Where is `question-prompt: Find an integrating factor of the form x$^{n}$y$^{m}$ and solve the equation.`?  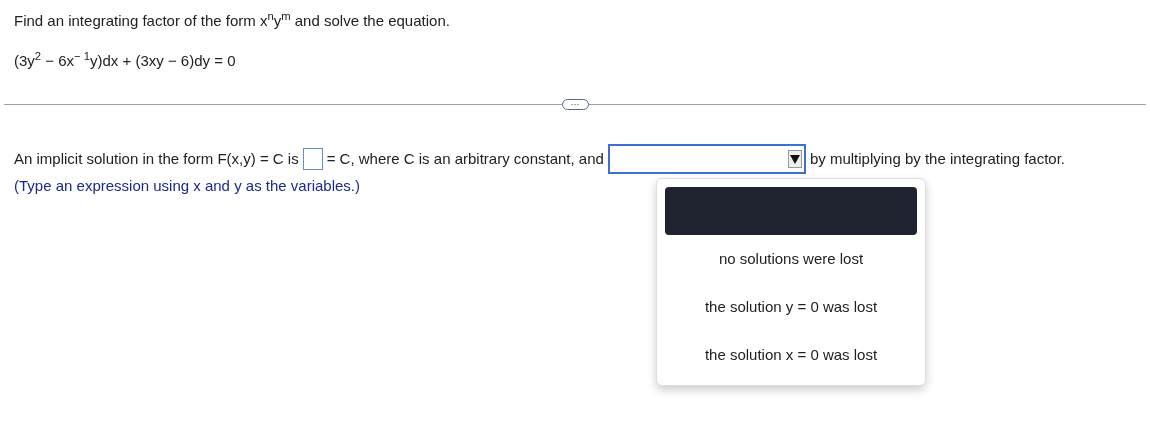 question-prompt: Find an integrating factor of the form x$^{n}$y$^{m}$ and solve the equation. is located at coordinates (232, 21).